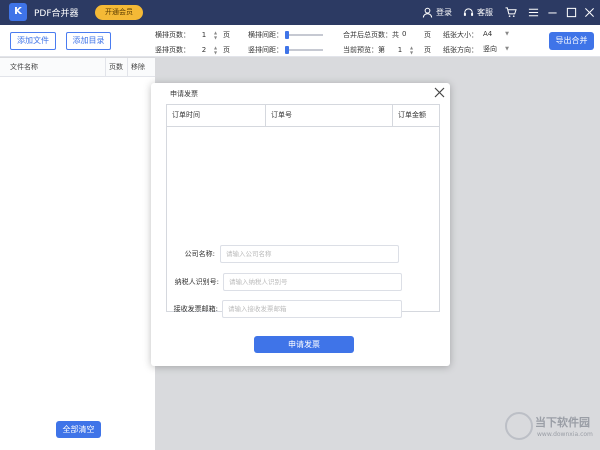  What do you see at coordinates (312, 282) in the screenshot?
I see `taxpayer-id-input` at bounding box center [312, 282].